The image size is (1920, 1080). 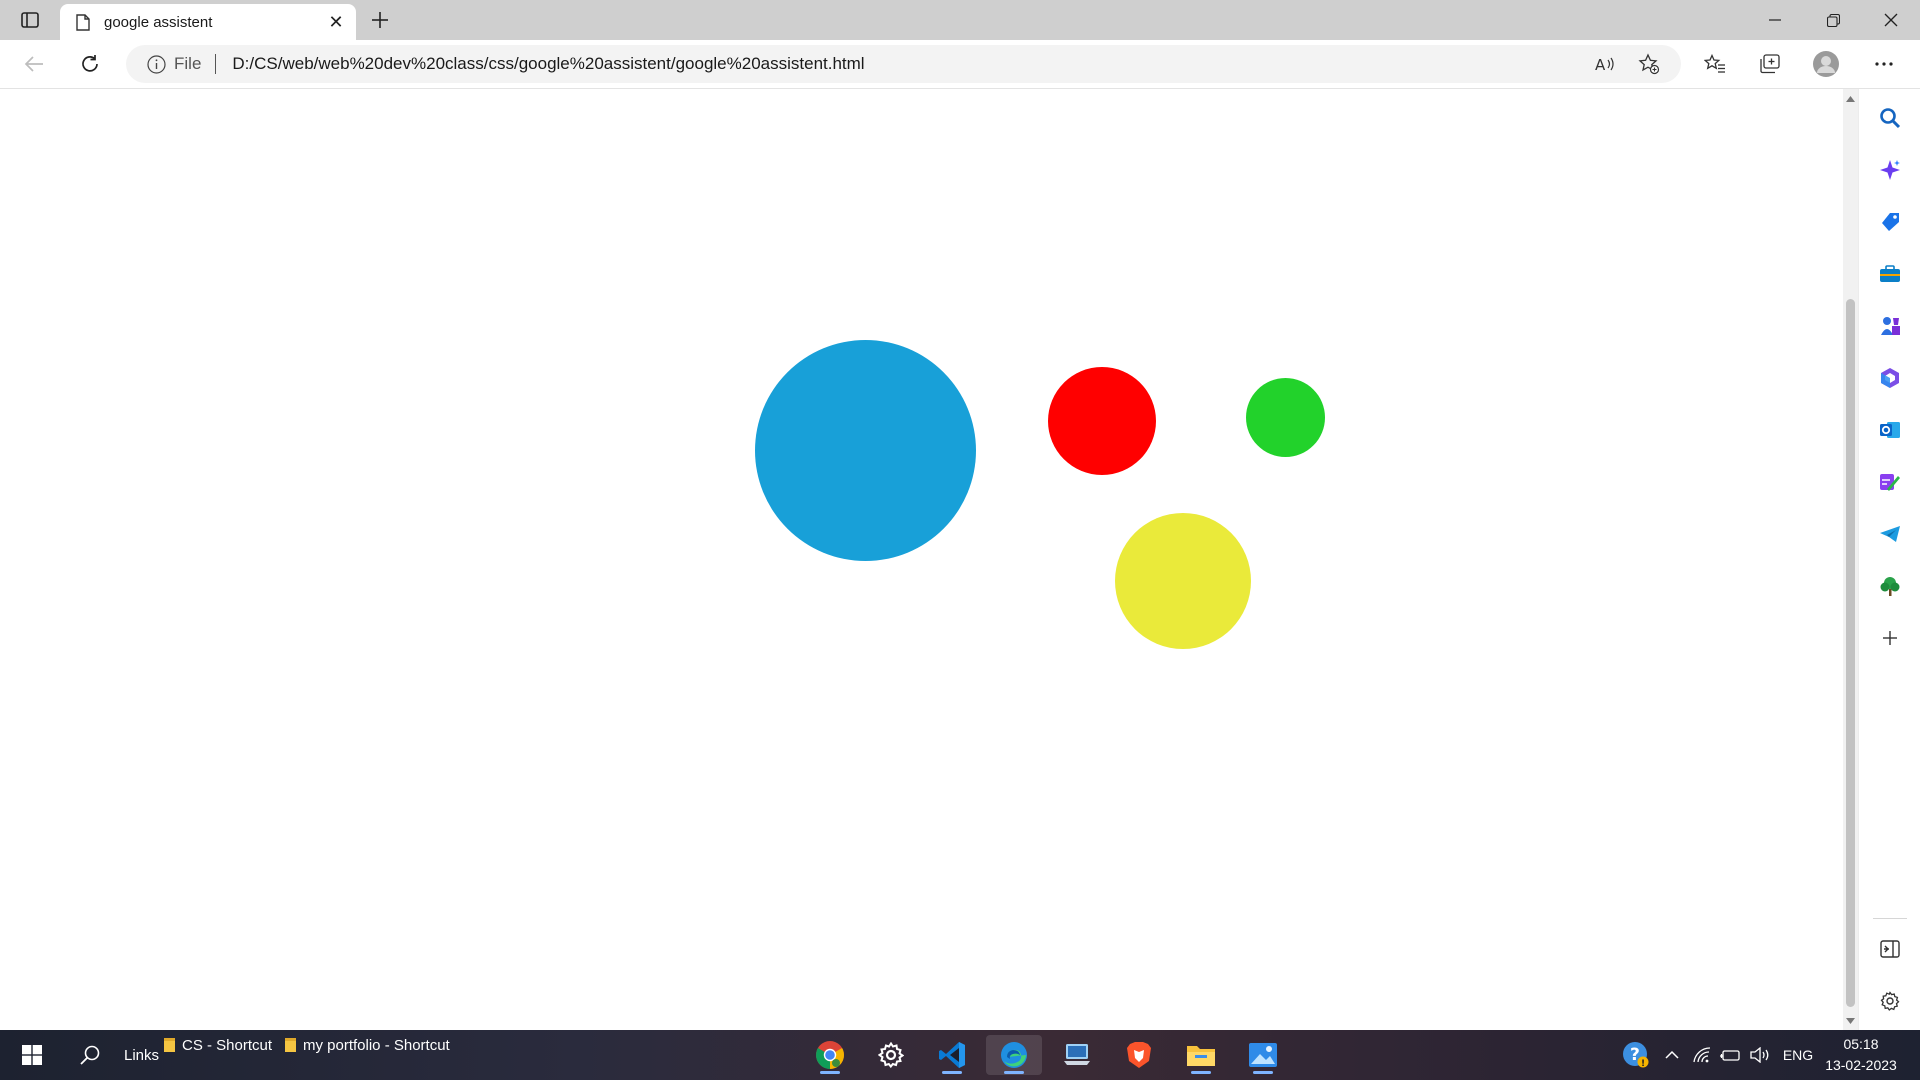 I want to click on wifi-icon, so click(x=1702, y=1055).